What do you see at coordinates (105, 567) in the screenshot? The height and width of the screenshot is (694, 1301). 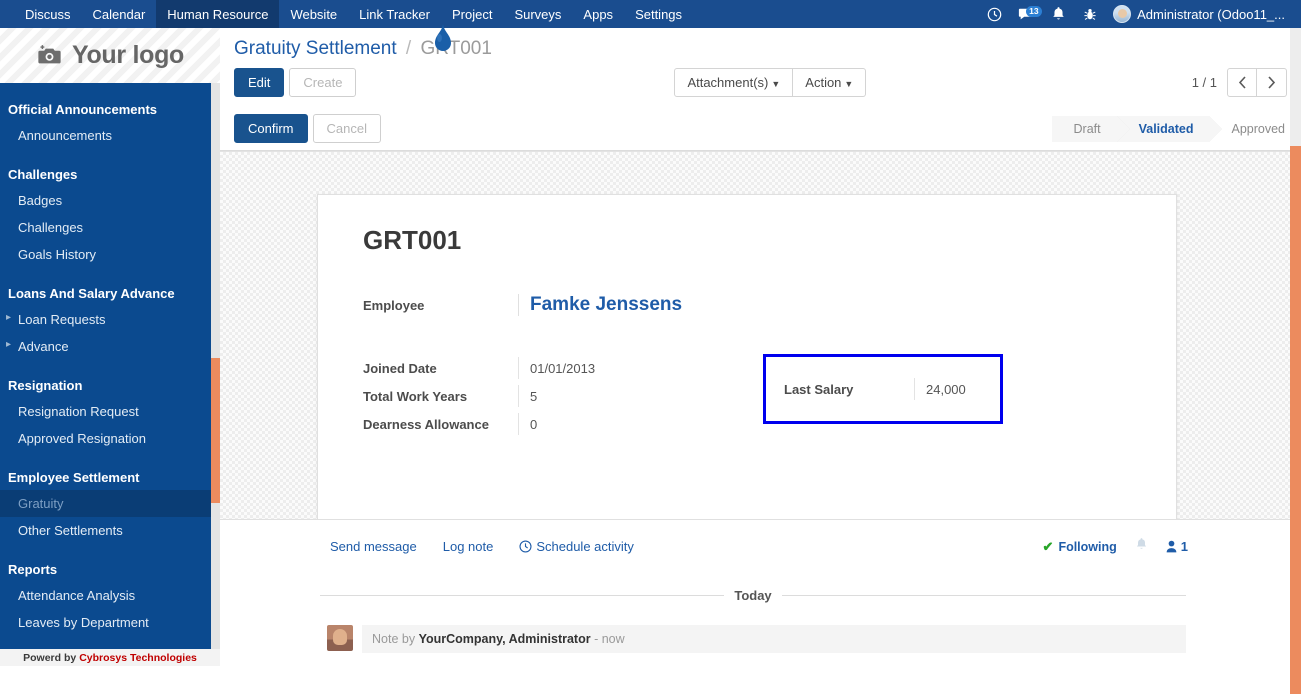 I see `sidebar-section-reports: Reports` at bounding box center [105, 567].